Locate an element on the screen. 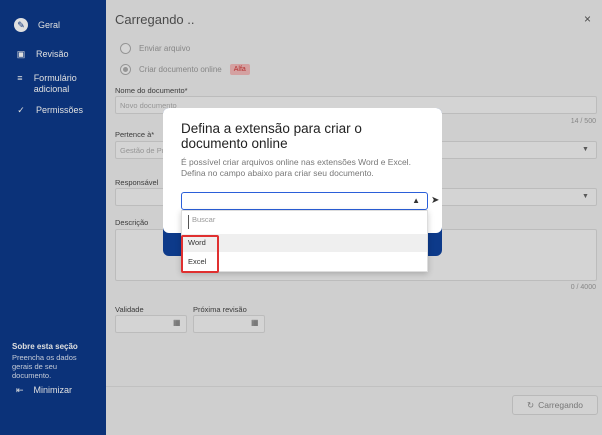 This screenshot has height=435, width=602. mouse-cursor-icon: ➤ is located at coordinates (435, 200).